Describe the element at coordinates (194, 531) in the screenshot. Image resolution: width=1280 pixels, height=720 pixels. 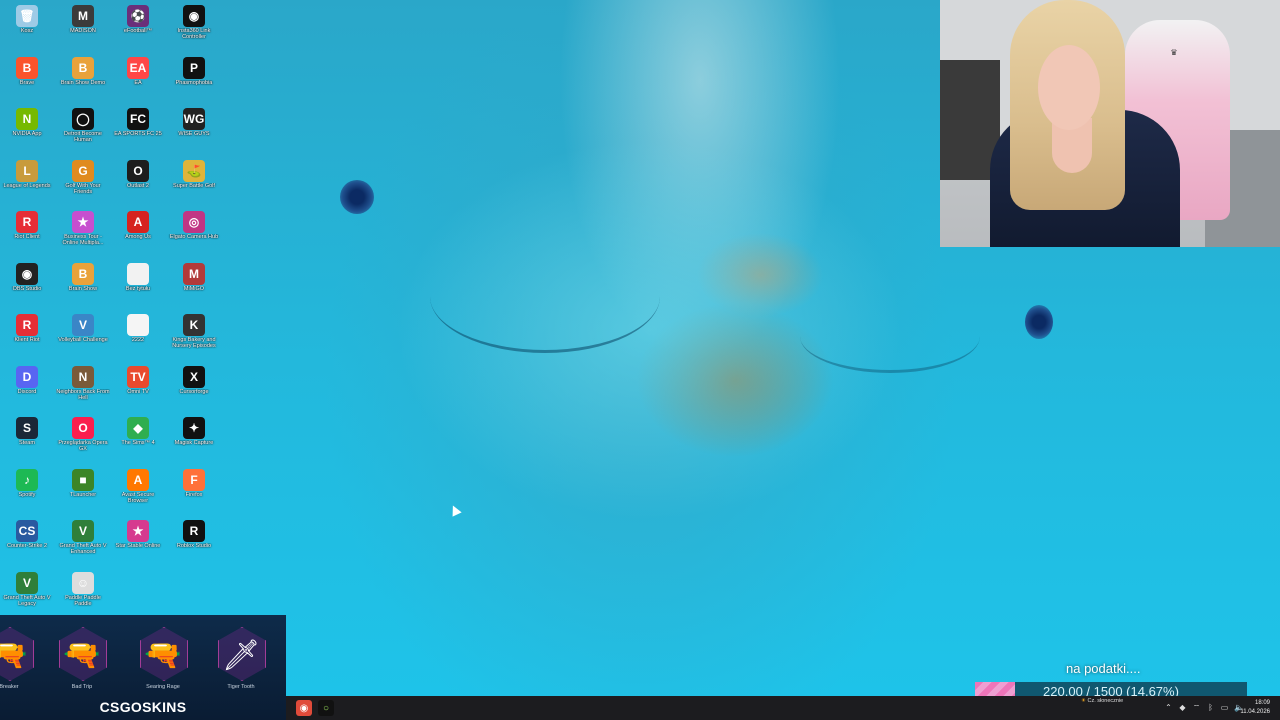
I see `roblox-studio-icon: R` at that location.